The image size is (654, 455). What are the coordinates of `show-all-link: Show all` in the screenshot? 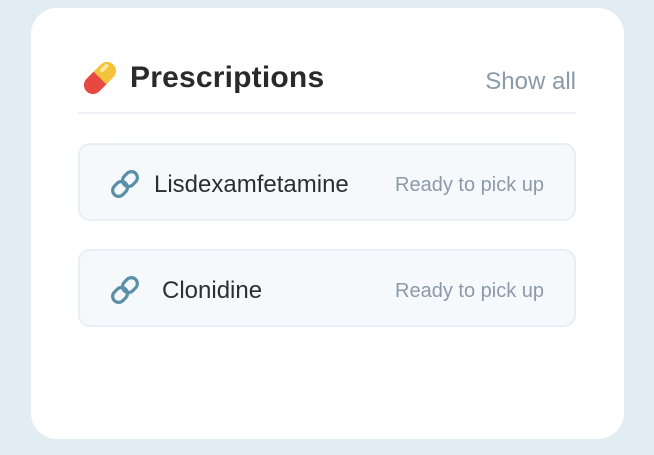 It's located at (530, 82).